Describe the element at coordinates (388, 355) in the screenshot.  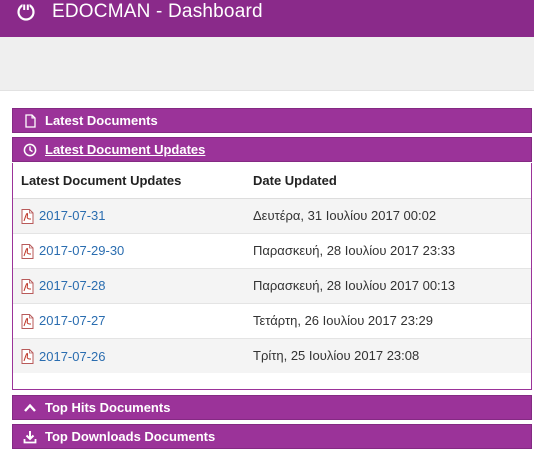
I see `date-cell: Τρίτη, 25 Ιουλίου 2017 23:08` at that location.